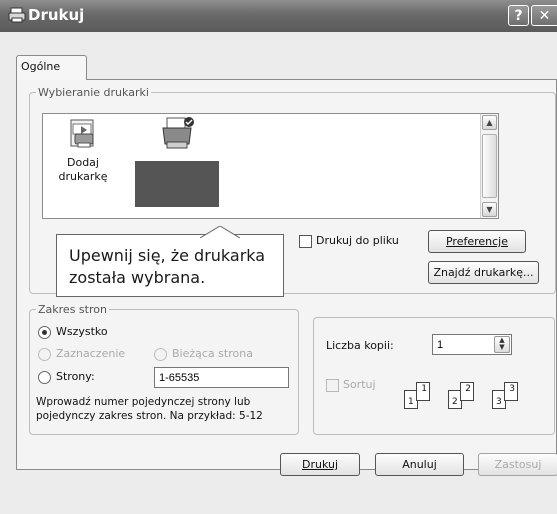  Describe the element at coordinates (221, 377) in the screenshot. I see `pages-range-input` at that location.